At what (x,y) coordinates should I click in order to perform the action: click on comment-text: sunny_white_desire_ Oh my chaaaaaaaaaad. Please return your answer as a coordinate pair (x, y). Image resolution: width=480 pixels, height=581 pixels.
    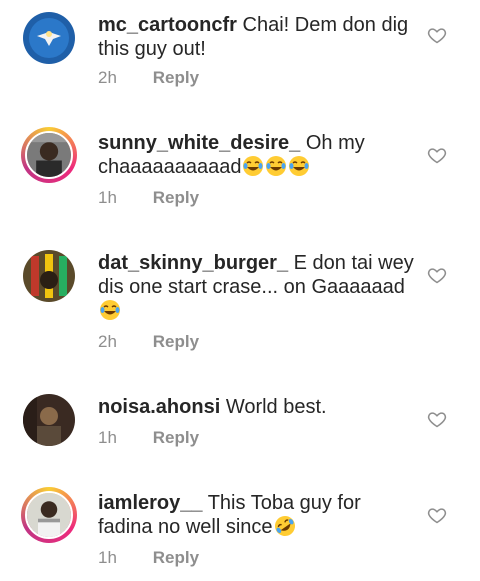
    Looking at the image, I should click on (258, 155).